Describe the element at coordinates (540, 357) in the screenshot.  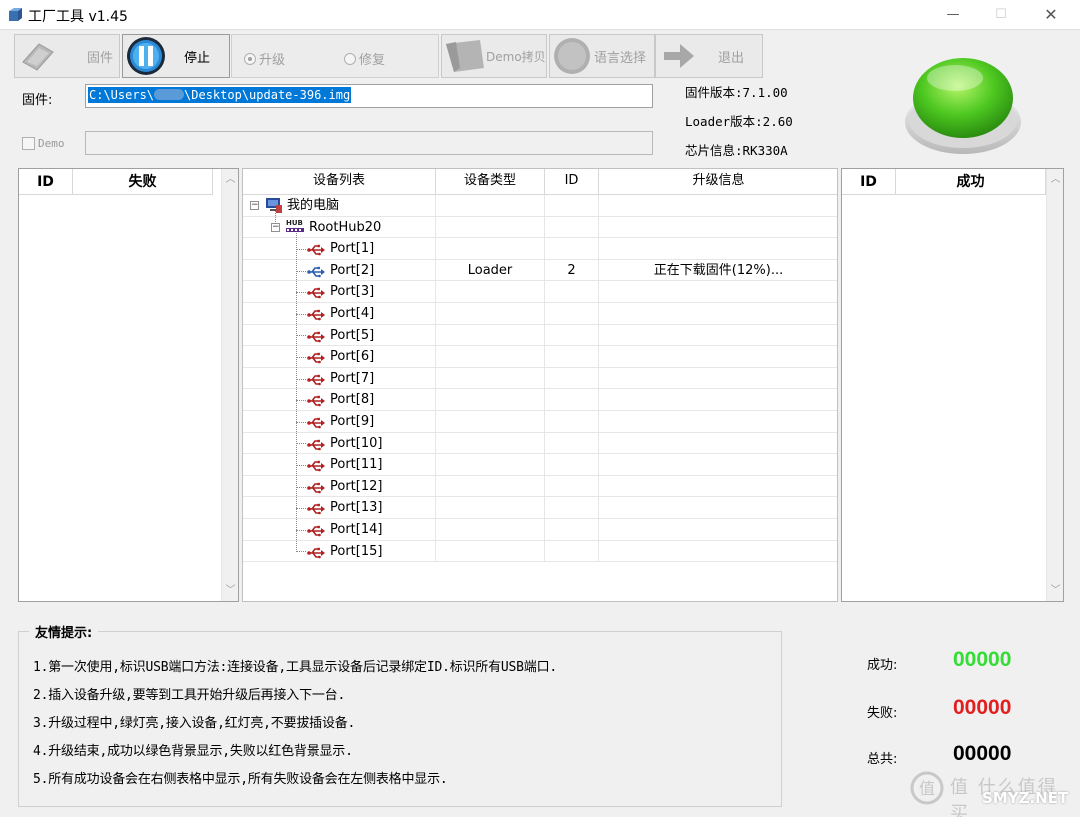
I see `table-row: Port[6]` at that location.